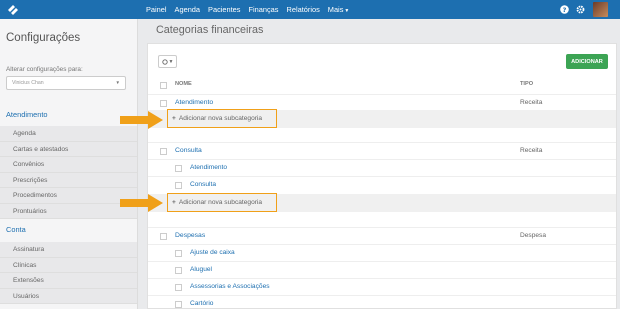 This screenshot has width=620, height=309. I want to click on user-select-value: Vinicius Chan, so click(28, 83).